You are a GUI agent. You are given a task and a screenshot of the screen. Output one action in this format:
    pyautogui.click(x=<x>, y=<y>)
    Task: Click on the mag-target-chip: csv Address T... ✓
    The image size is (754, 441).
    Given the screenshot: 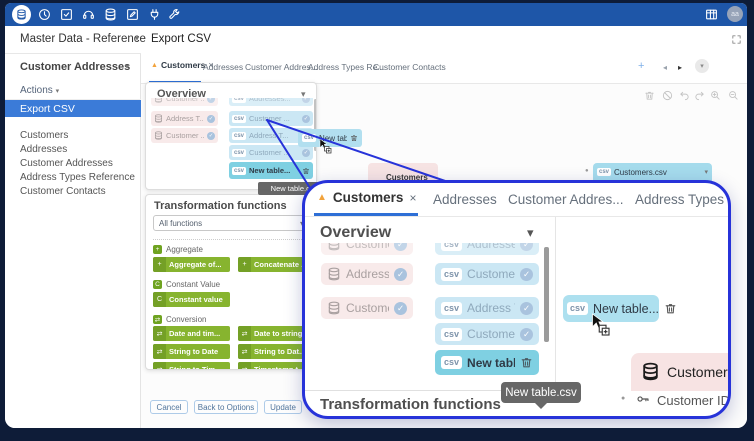 What is the action you would take?
    pyautogui.click(x=487, y=308)
    